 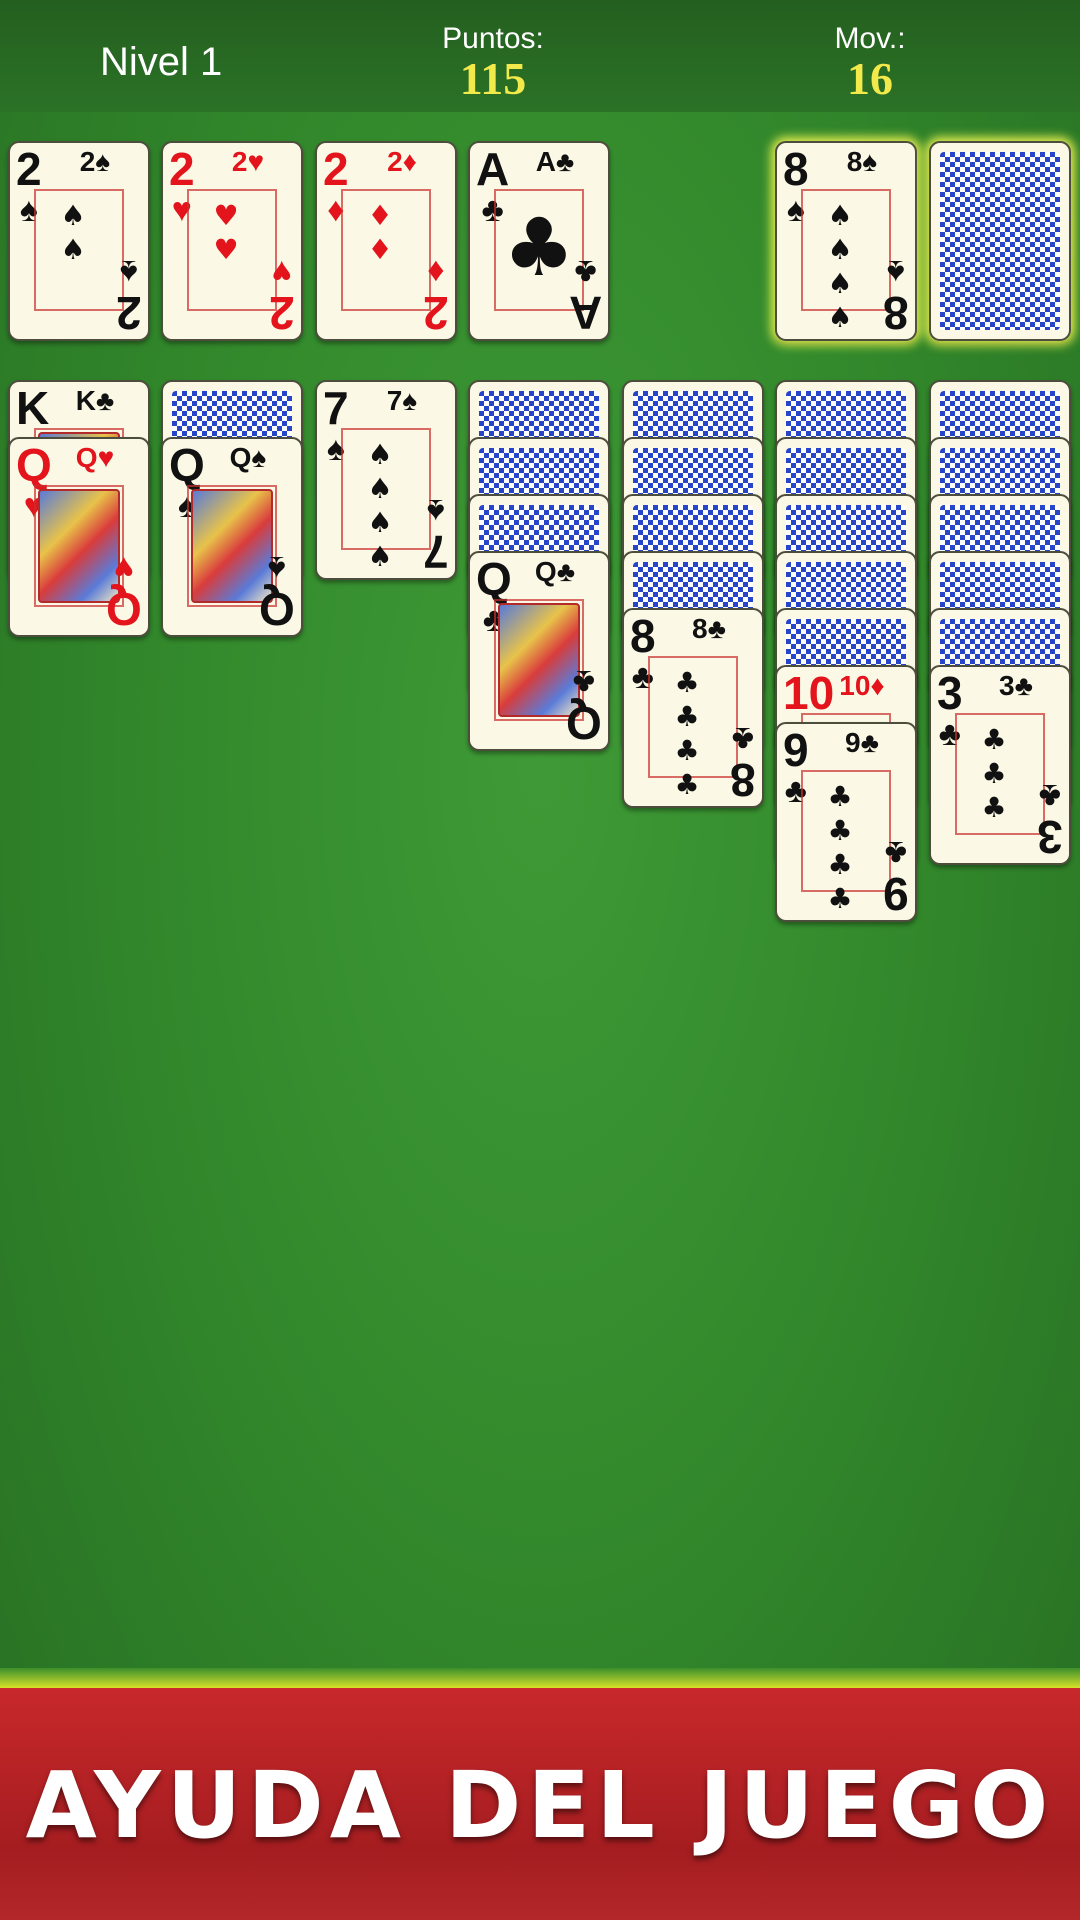 What do you see at coordinates (870, 78) in the screenshot?
I see `moves-value: 16` at bounding box center [870, 78].